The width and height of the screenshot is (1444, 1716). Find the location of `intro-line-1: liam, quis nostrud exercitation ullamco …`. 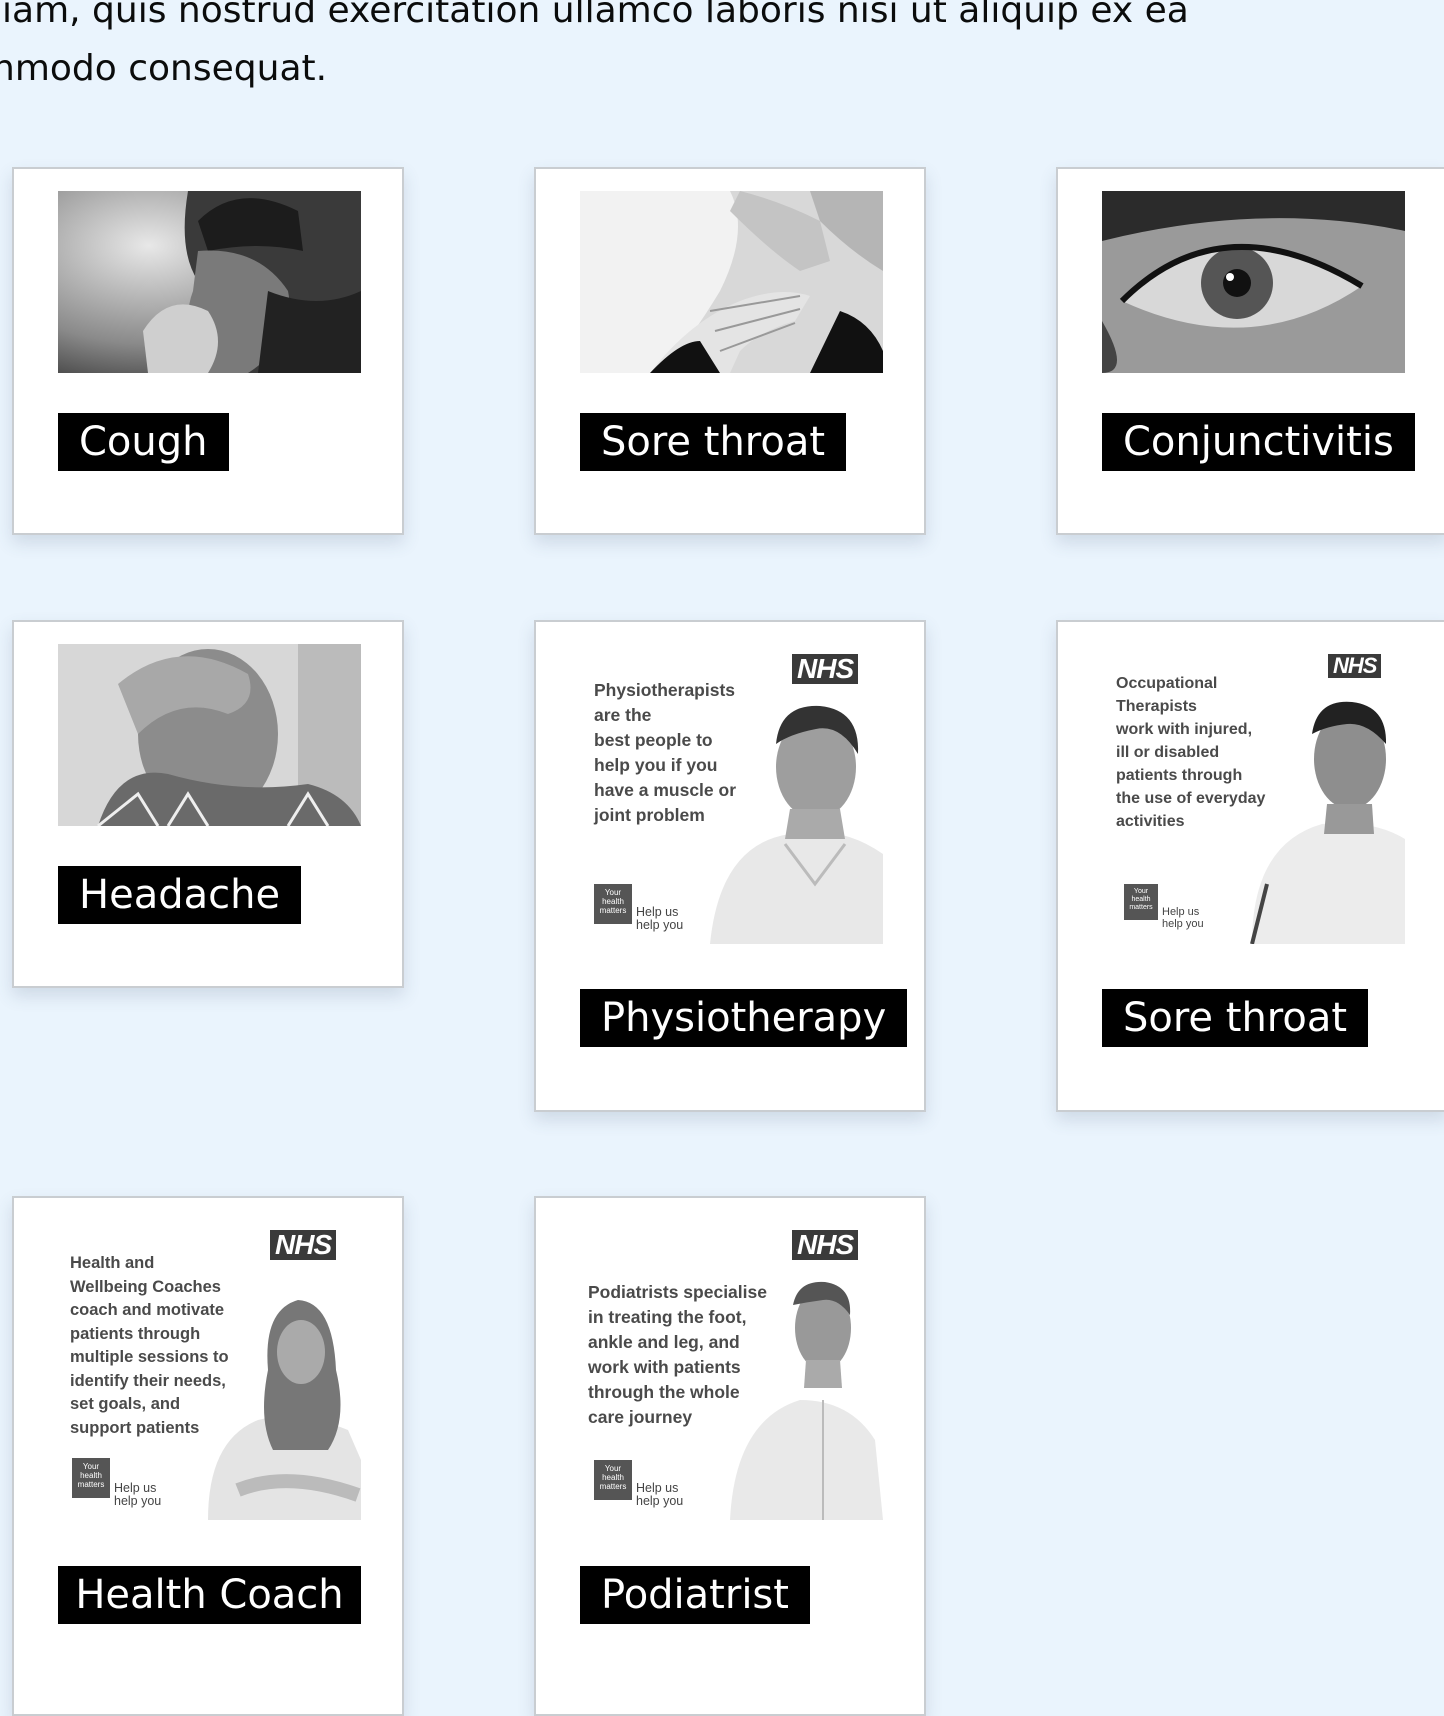

intro-line-1: liam, quis nostrud exercitation ullamco … is located at coordinates (594, 15).